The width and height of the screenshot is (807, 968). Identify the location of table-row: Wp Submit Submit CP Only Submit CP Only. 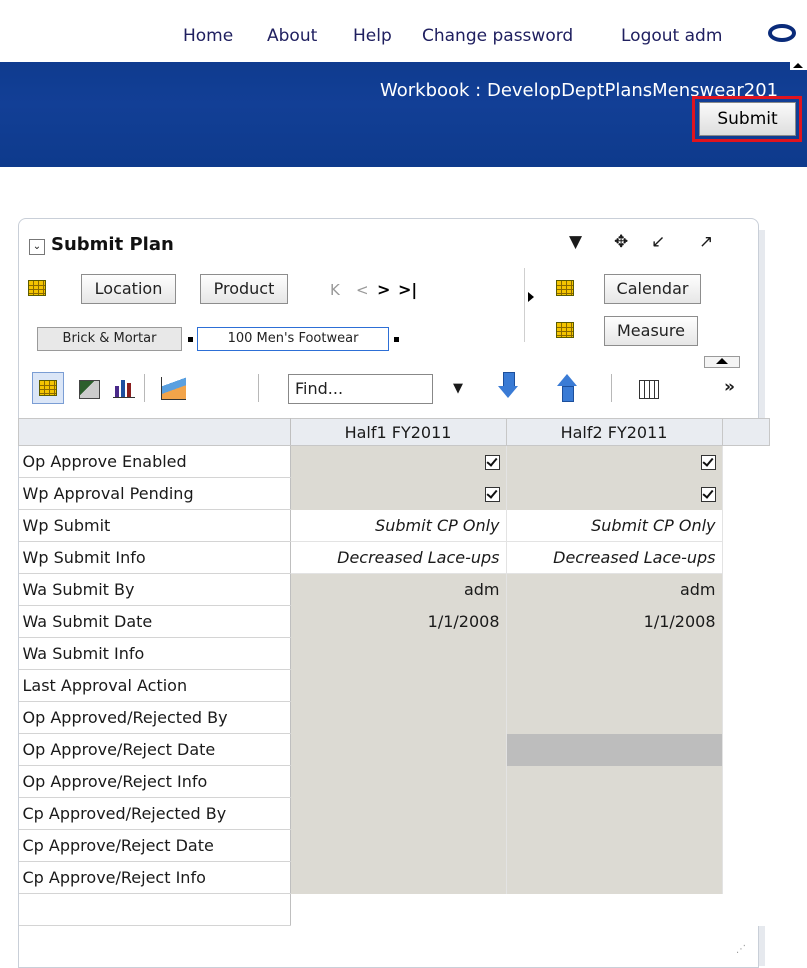
(393, 525).